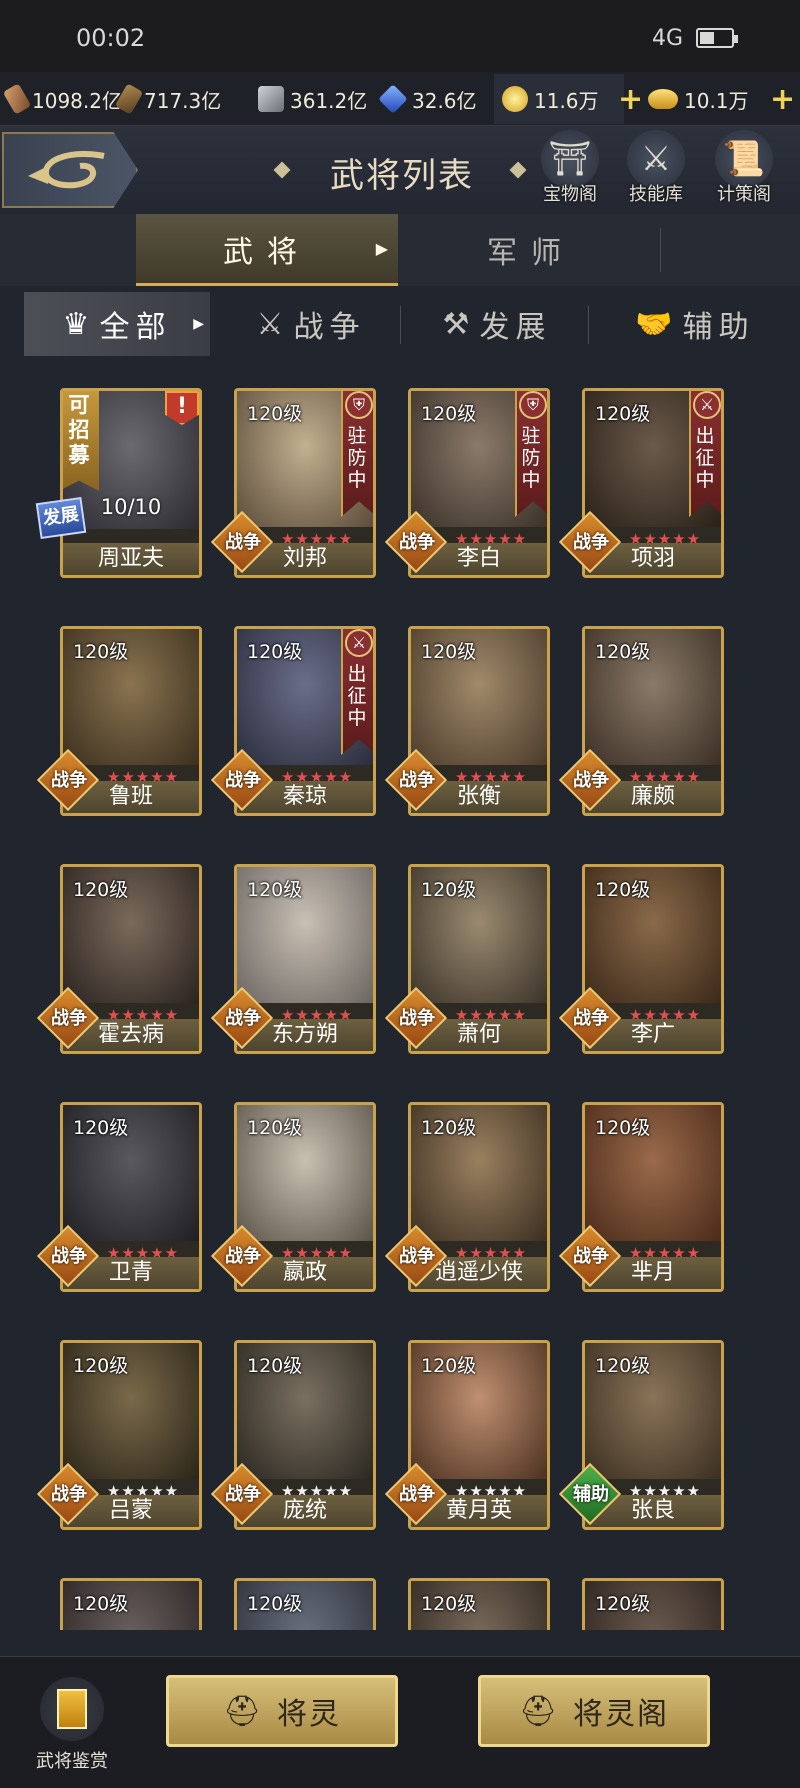 The width and height of the screenshot is (800, 1788). Describe the element at coordinates (135, 327) in the screenshot. I see `filter-tab-all-label: 全部` at that location.